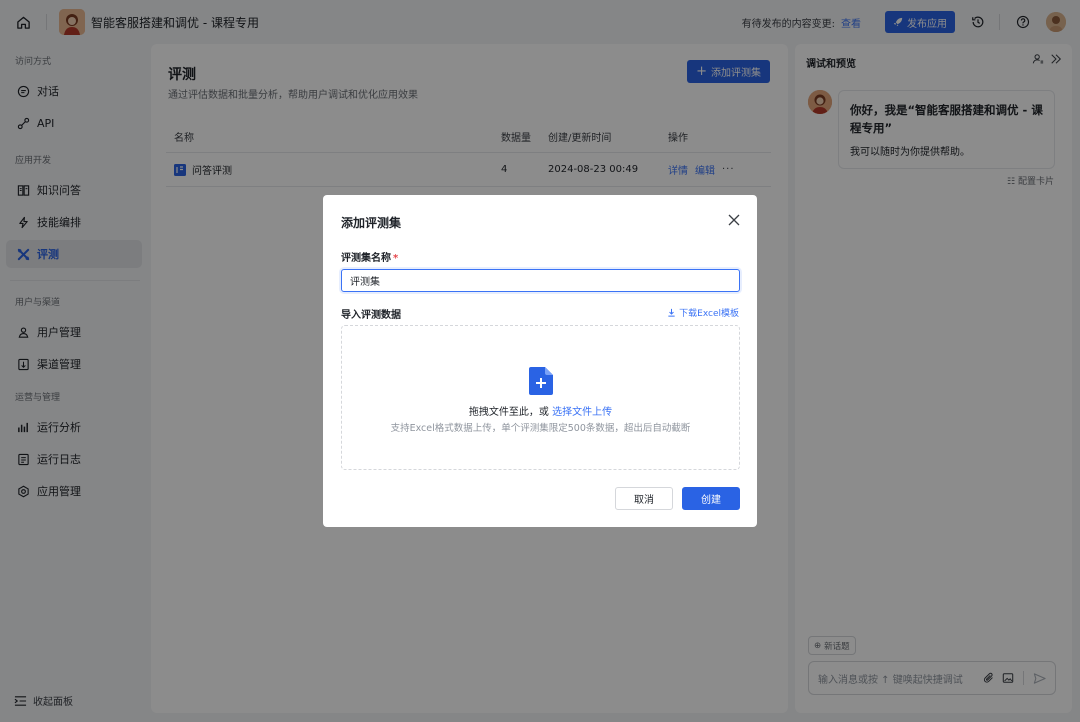 This screenshot has height=722, width=1080. Describe the element at coordinates (540, 280) in the screenshot. I see `eval-set-name-input` at that location.